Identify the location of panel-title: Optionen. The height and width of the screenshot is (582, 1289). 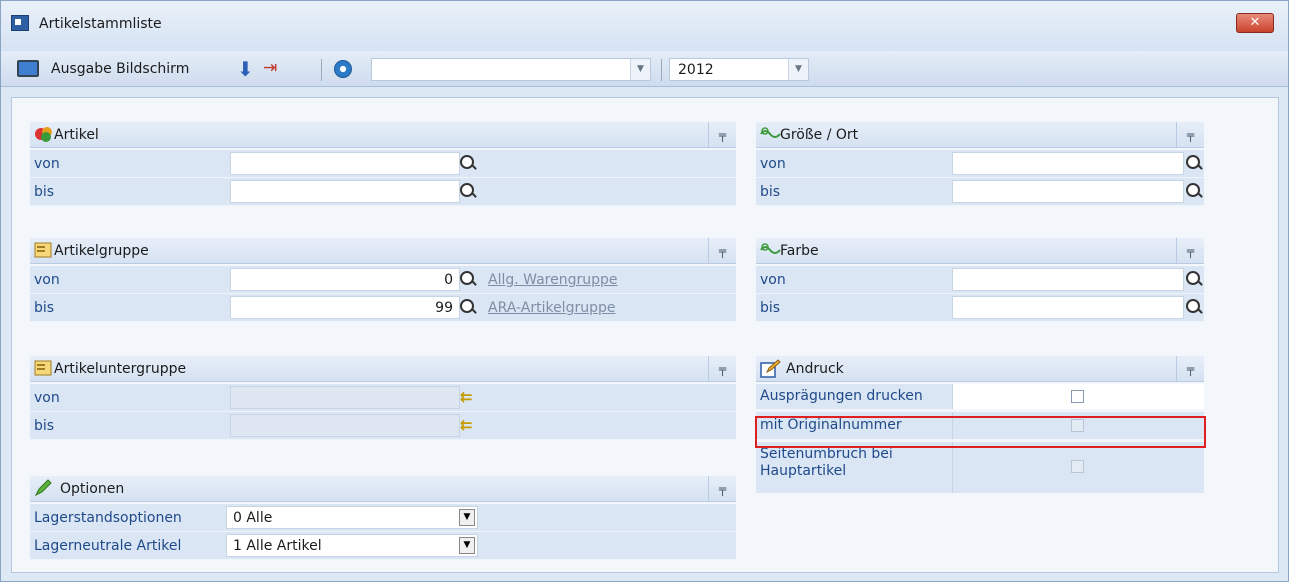
(92, 489).